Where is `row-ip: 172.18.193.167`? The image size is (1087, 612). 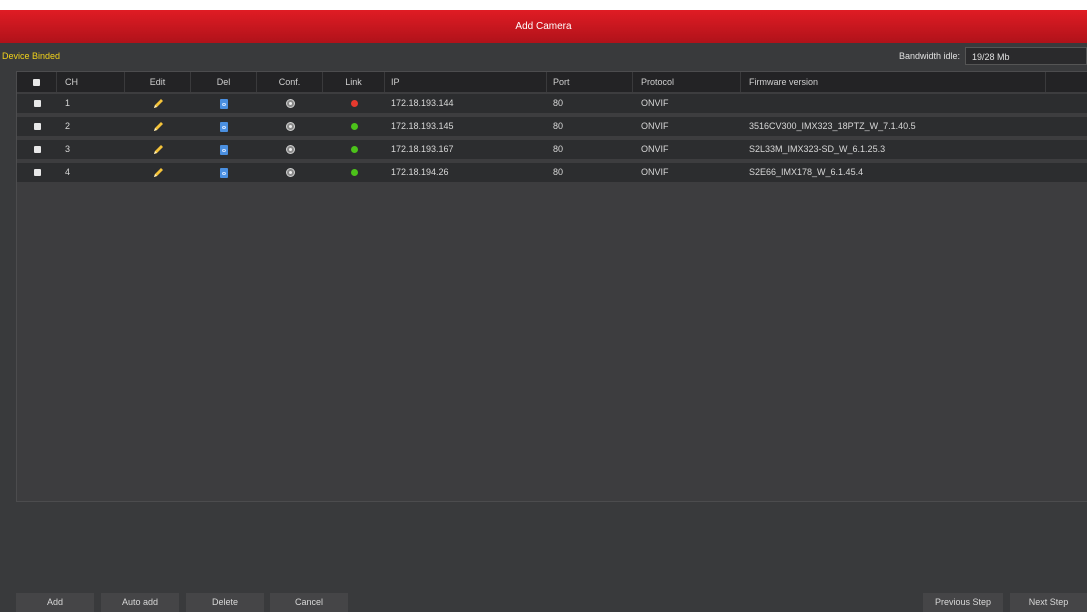 row-ip: 172.18.193.167 is located at coordinates (422, 149).